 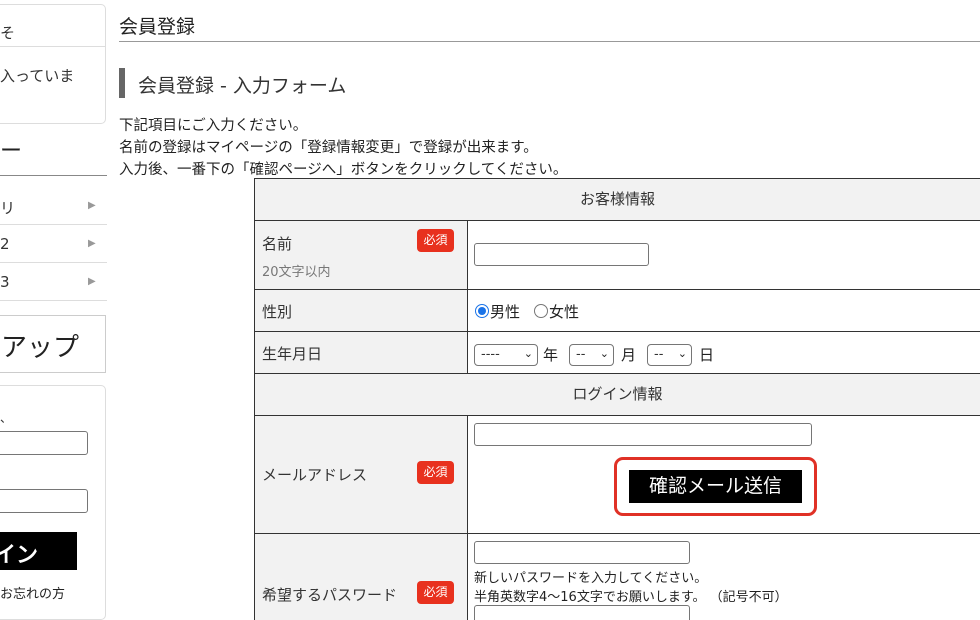 I want to click on intro-line-3: 入力後、一番下の「確認ページへ」ボタンをクリックしてください。, so click(x=343, y=170).